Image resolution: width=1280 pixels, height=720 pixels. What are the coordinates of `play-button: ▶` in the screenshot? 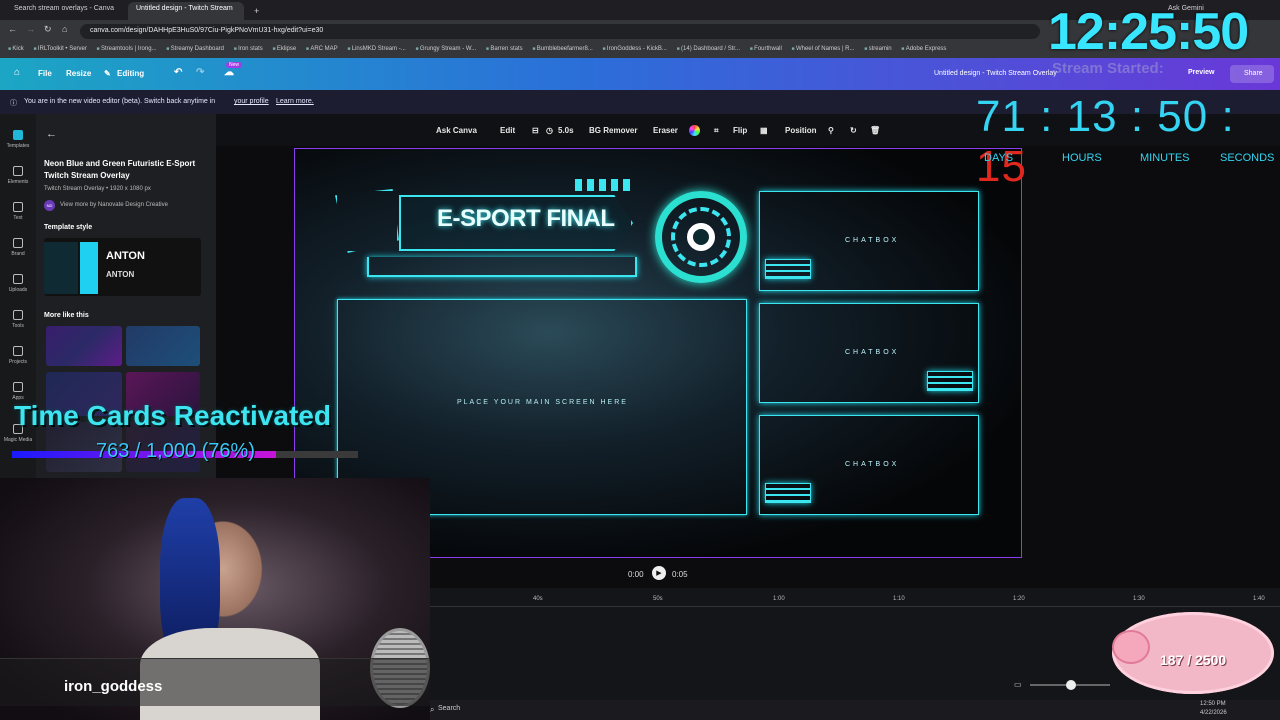 It's located at (659, 573).